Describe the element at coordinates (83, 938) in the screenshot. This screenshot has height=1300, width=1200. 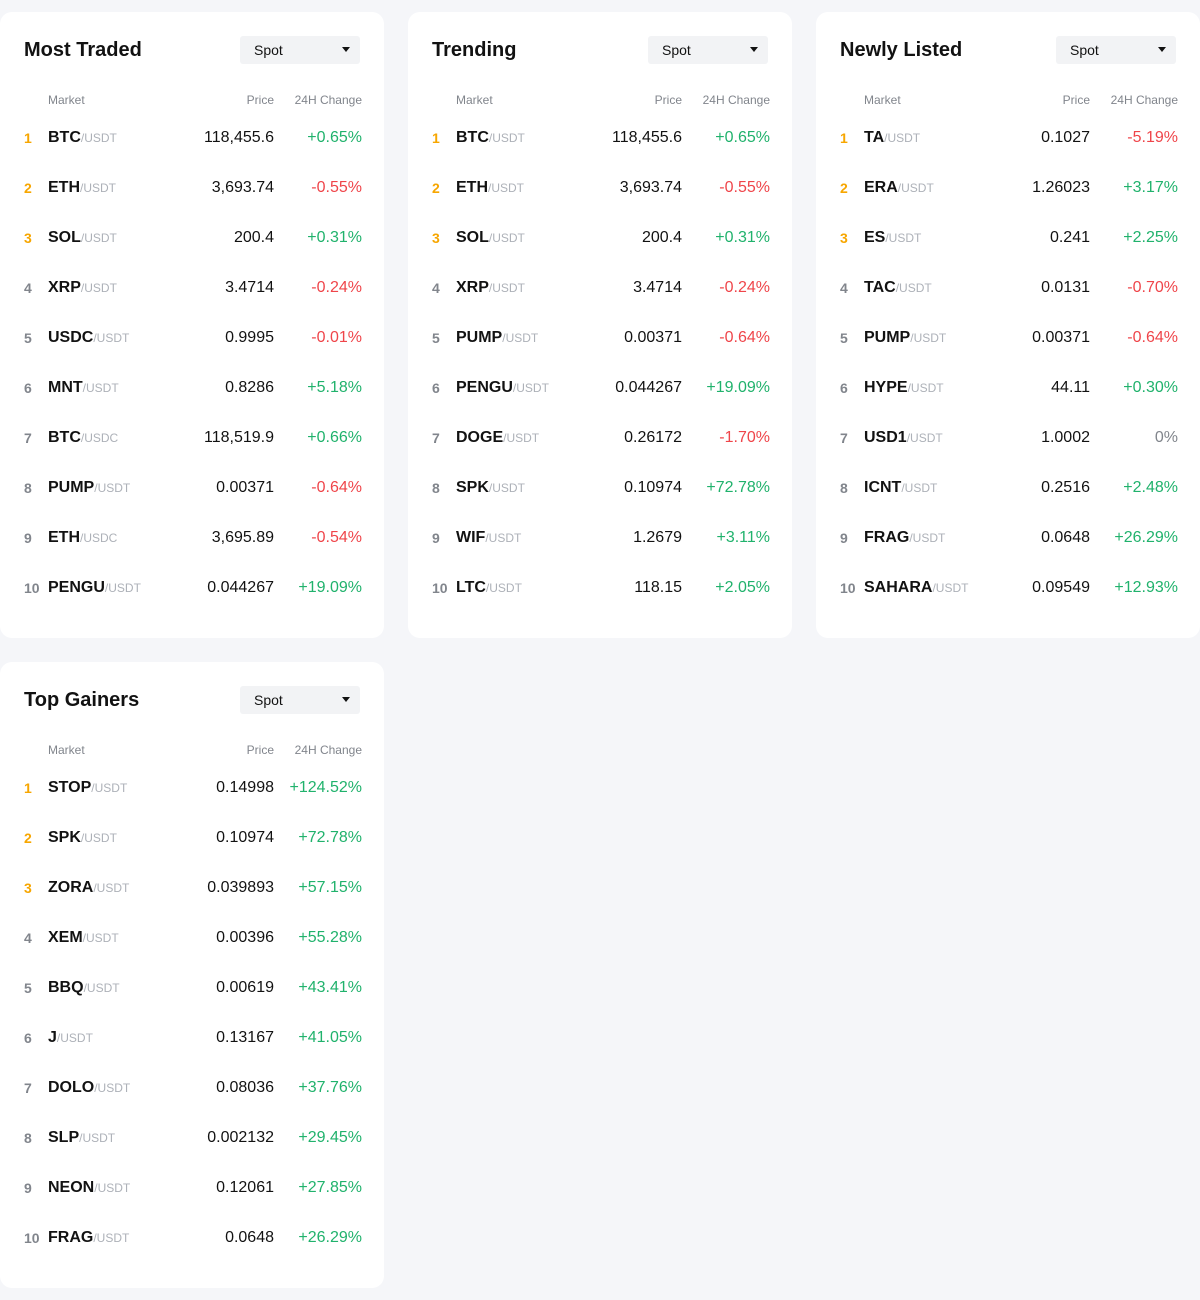
I see `trading-pair: XEM/USDT` at that location.